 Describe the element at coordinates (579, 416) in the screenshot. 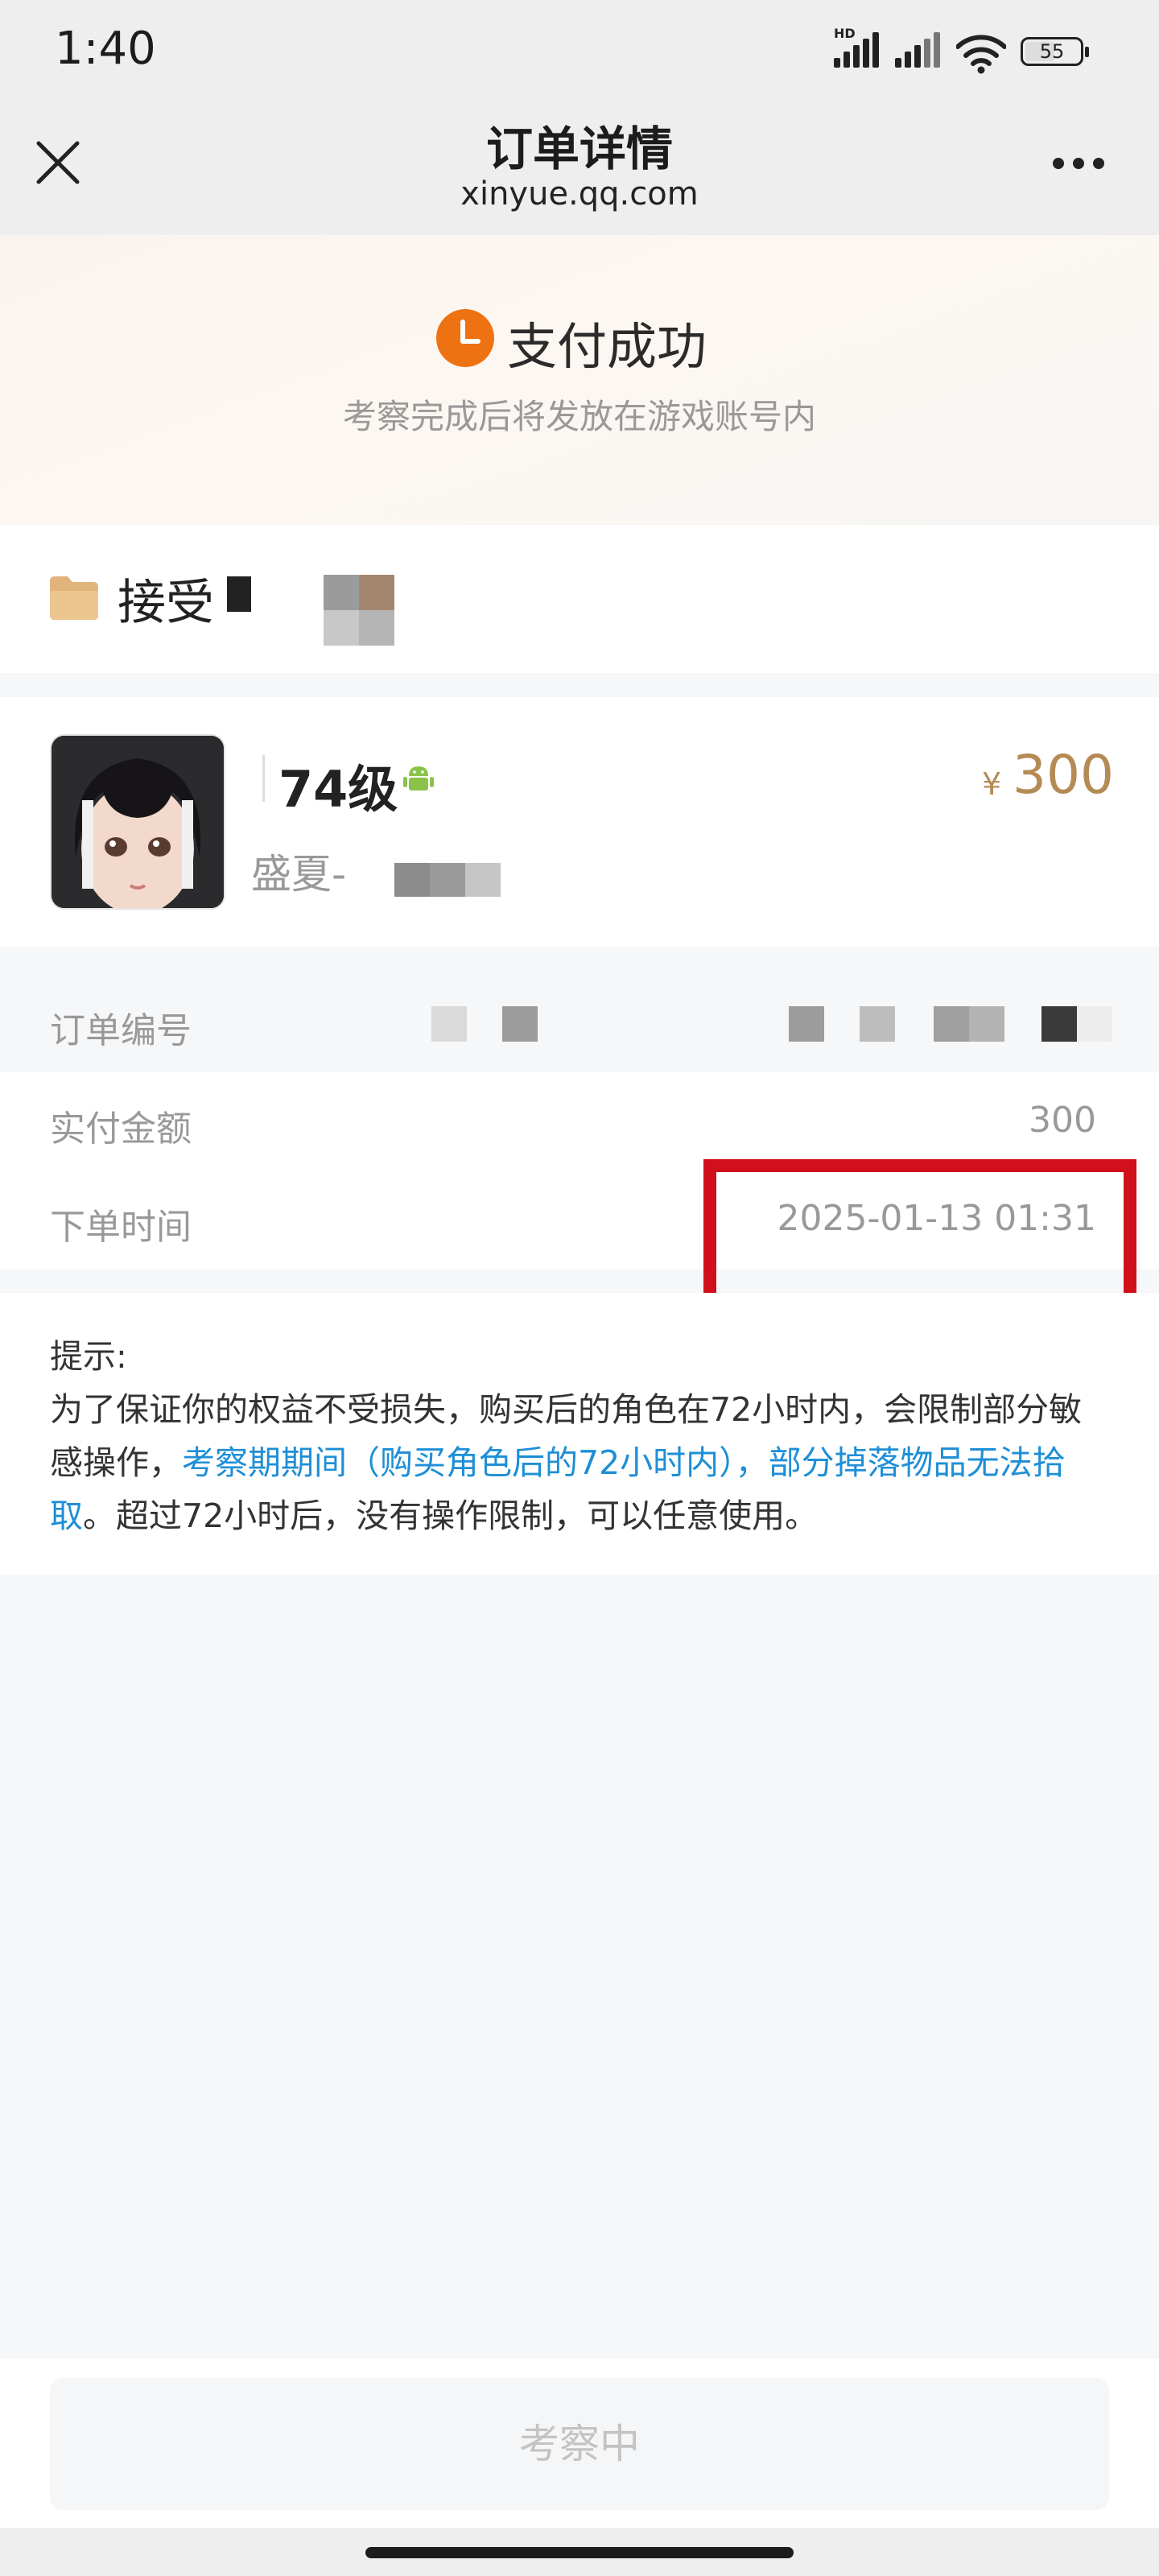

I see `payment-status-subtitle: 考察完成后将发放在游戏账号内` at that location.